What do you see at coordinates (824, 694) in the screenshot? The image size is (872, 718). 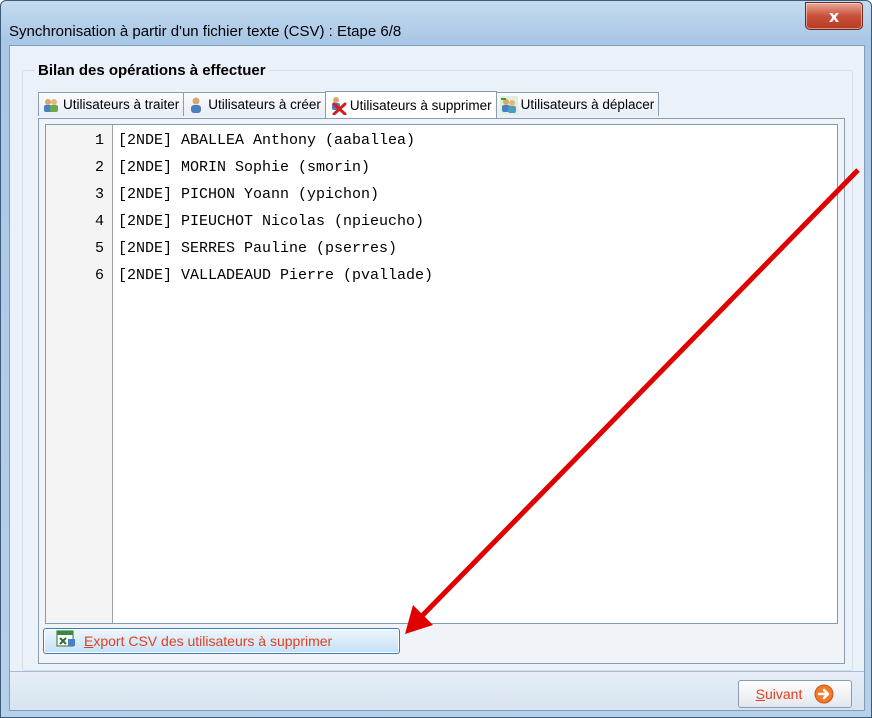 I see `arrow-right-circle-icon` at bounding box center [824, 694].